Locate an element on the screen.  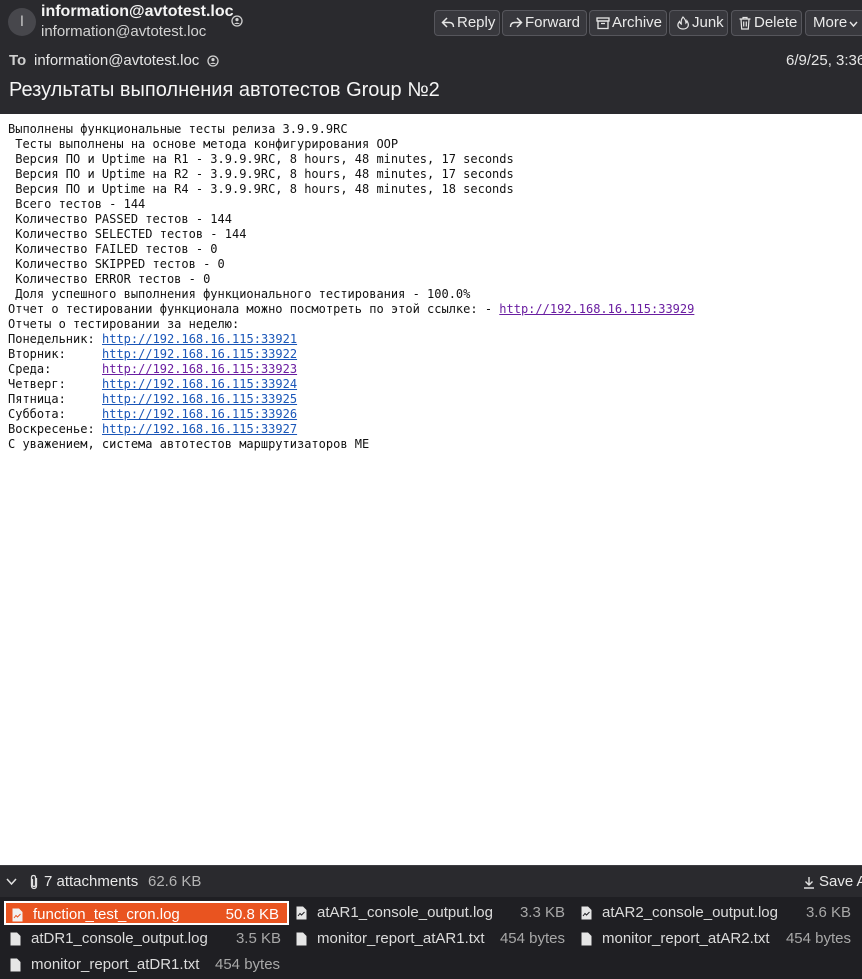
attachments-bar: 7 attachments 62.6 KB Save A is located at coordinates (431, 881).